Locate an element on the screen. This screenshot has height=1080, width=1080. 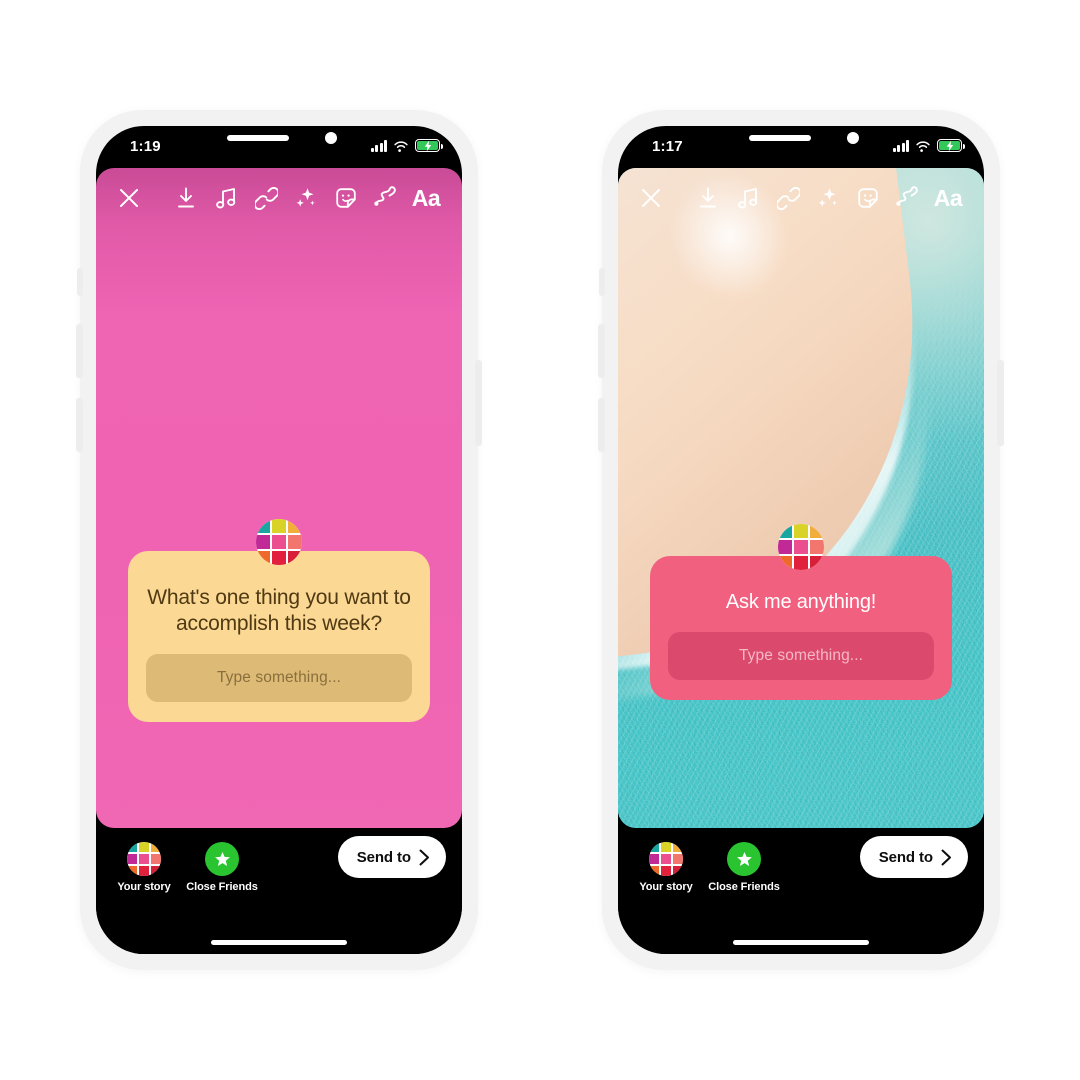
story-toolbar-left: Aa is located at coordinates (279, 198).